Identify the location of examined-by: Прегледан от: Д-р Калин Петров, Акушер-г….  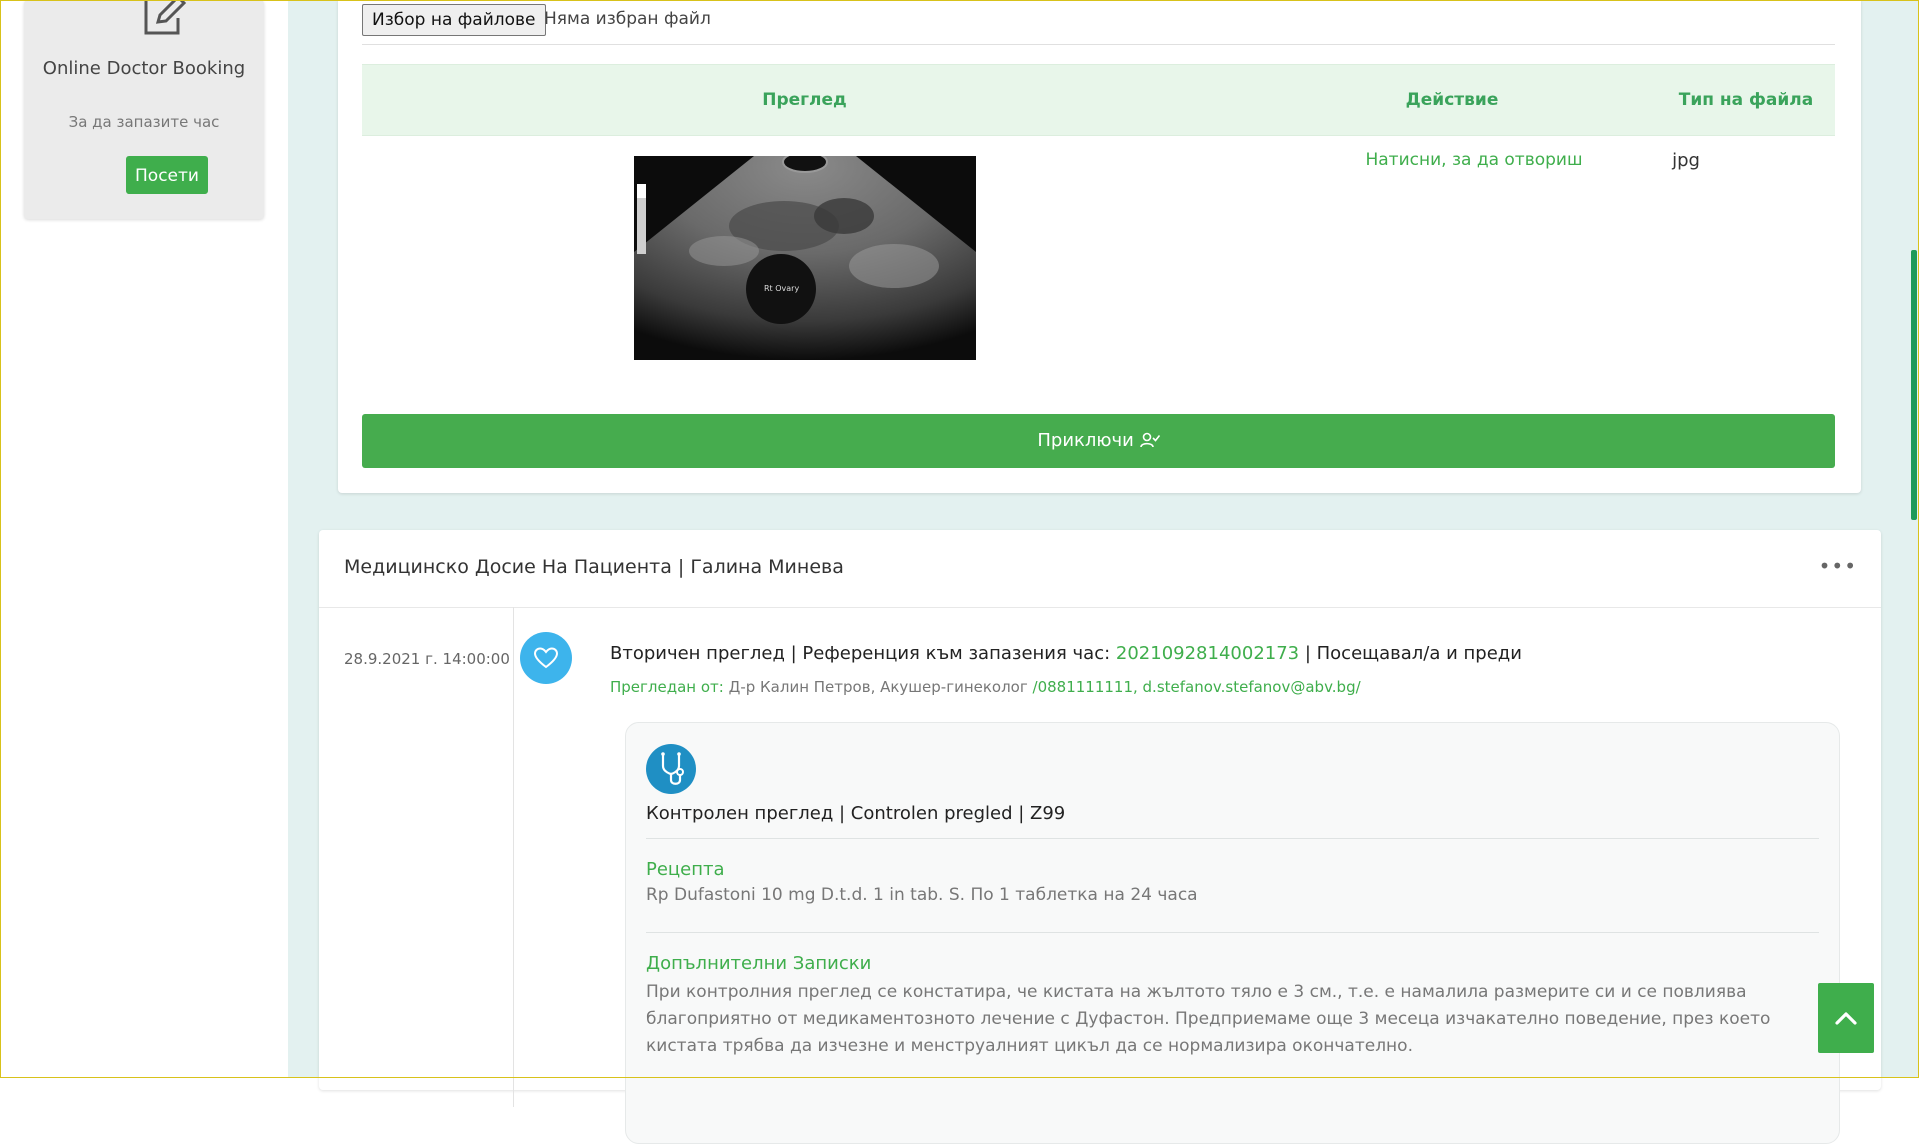
(985, 687).